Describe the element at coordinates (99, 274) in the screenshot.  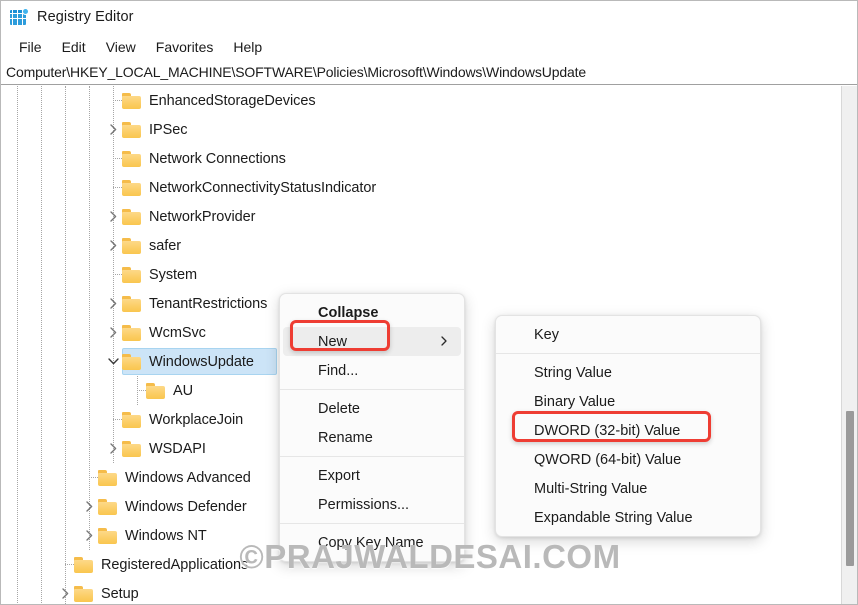
I see `tree-item-system: System` at that location.